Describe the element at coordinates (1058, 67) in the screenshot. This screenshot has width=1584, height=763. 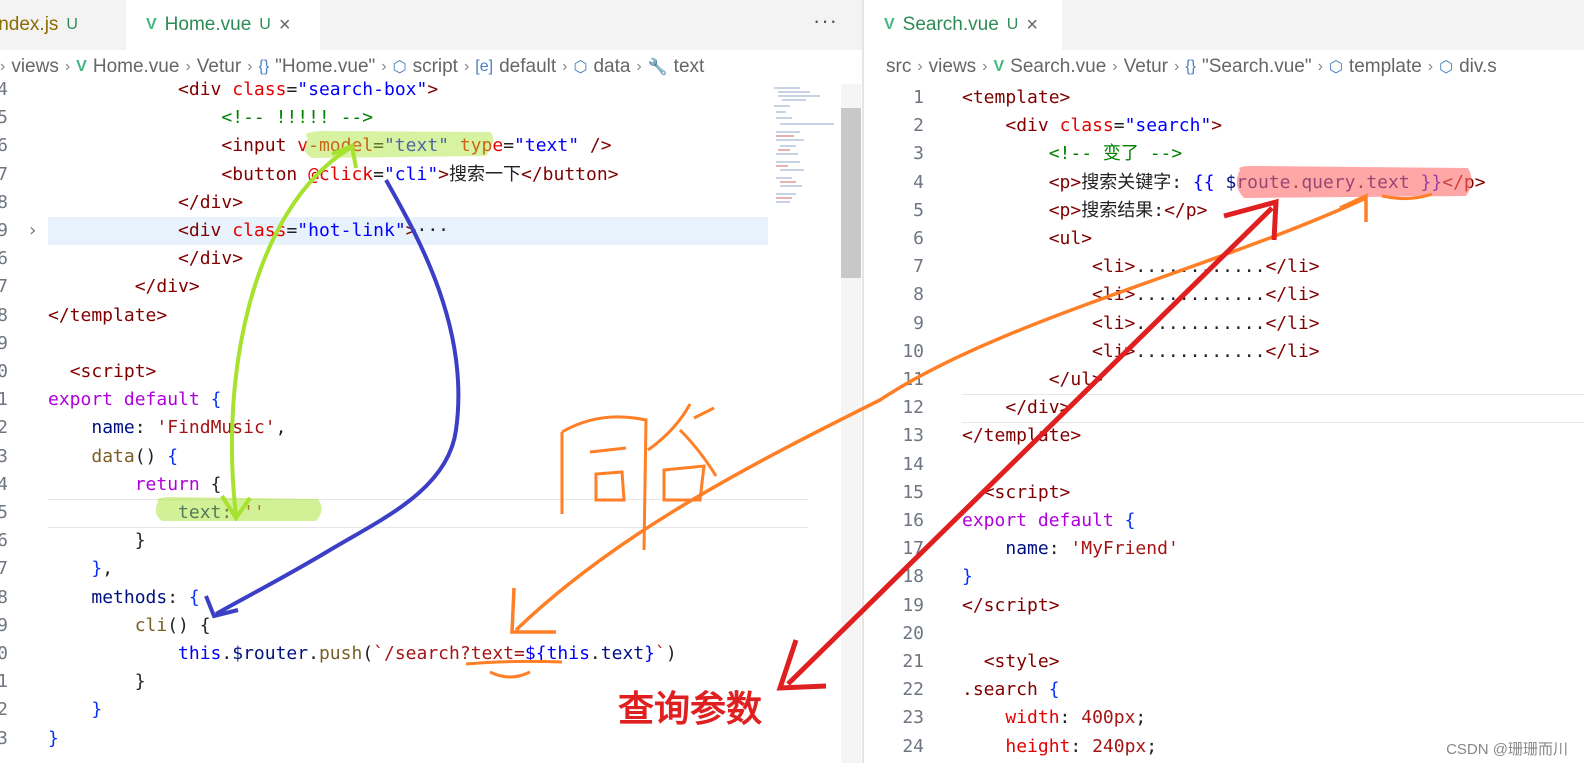
I see `breadcrumb-item: Search.vue` at that location.